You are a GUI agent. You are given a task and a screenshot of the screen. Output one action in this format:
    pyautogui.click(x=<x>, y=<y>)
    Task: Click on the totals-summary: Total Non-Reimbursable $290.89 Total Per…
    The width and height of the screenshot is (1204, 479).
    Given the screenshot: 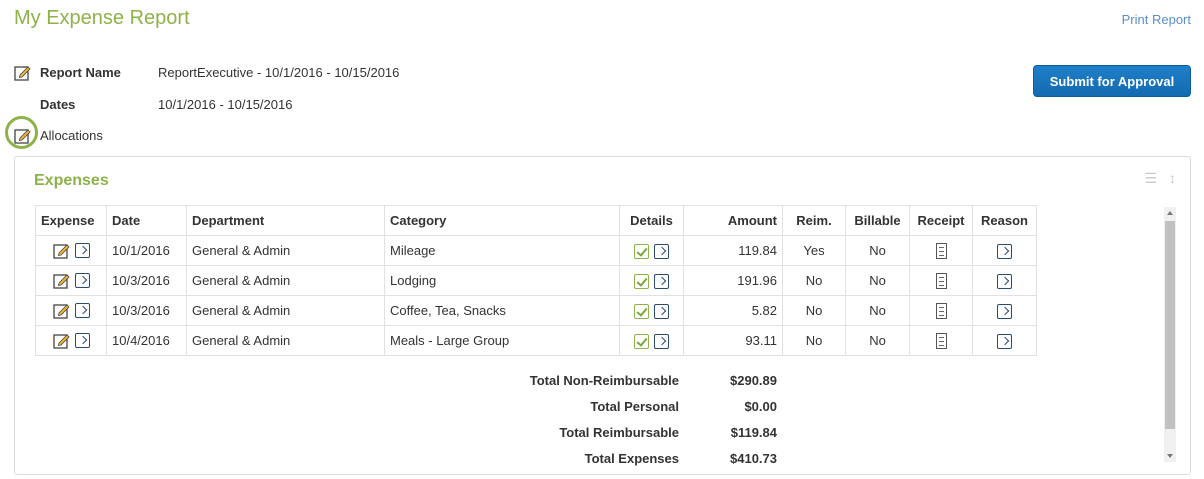 What is the action you would take?
    pyautogui.click(x=606, y=419)
    